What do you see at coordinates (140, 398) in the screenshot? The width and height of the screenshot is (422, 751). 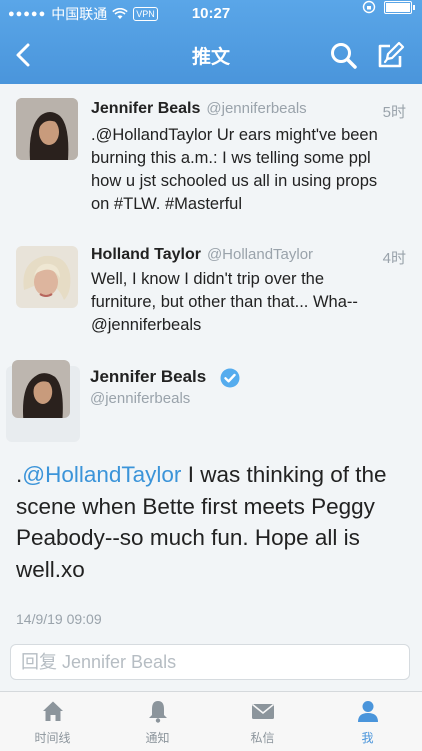 I see `author-handle: @jenniferbeals` at bounding box center [140, 398].